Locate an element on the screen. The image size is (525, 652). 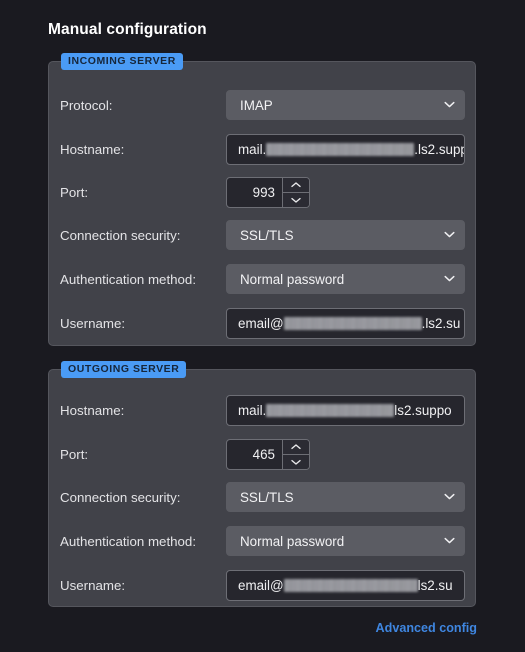
row-incoming-username: Username: email@ .ls2.su is located at coordinates (262, 323).